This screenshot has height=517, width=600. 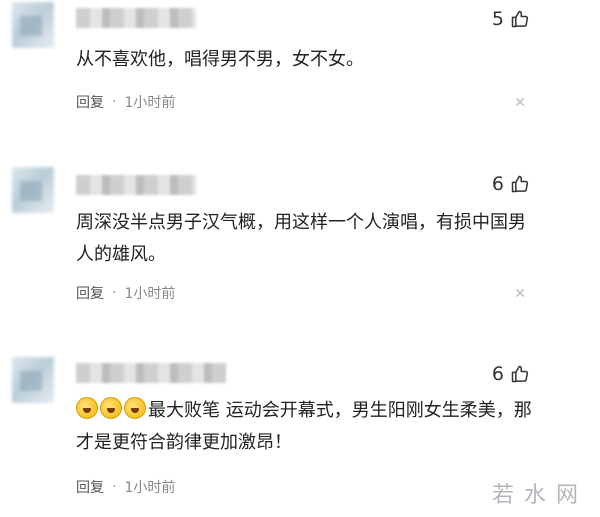 I want to click on like-button: 5, so click(x=511, y=19).